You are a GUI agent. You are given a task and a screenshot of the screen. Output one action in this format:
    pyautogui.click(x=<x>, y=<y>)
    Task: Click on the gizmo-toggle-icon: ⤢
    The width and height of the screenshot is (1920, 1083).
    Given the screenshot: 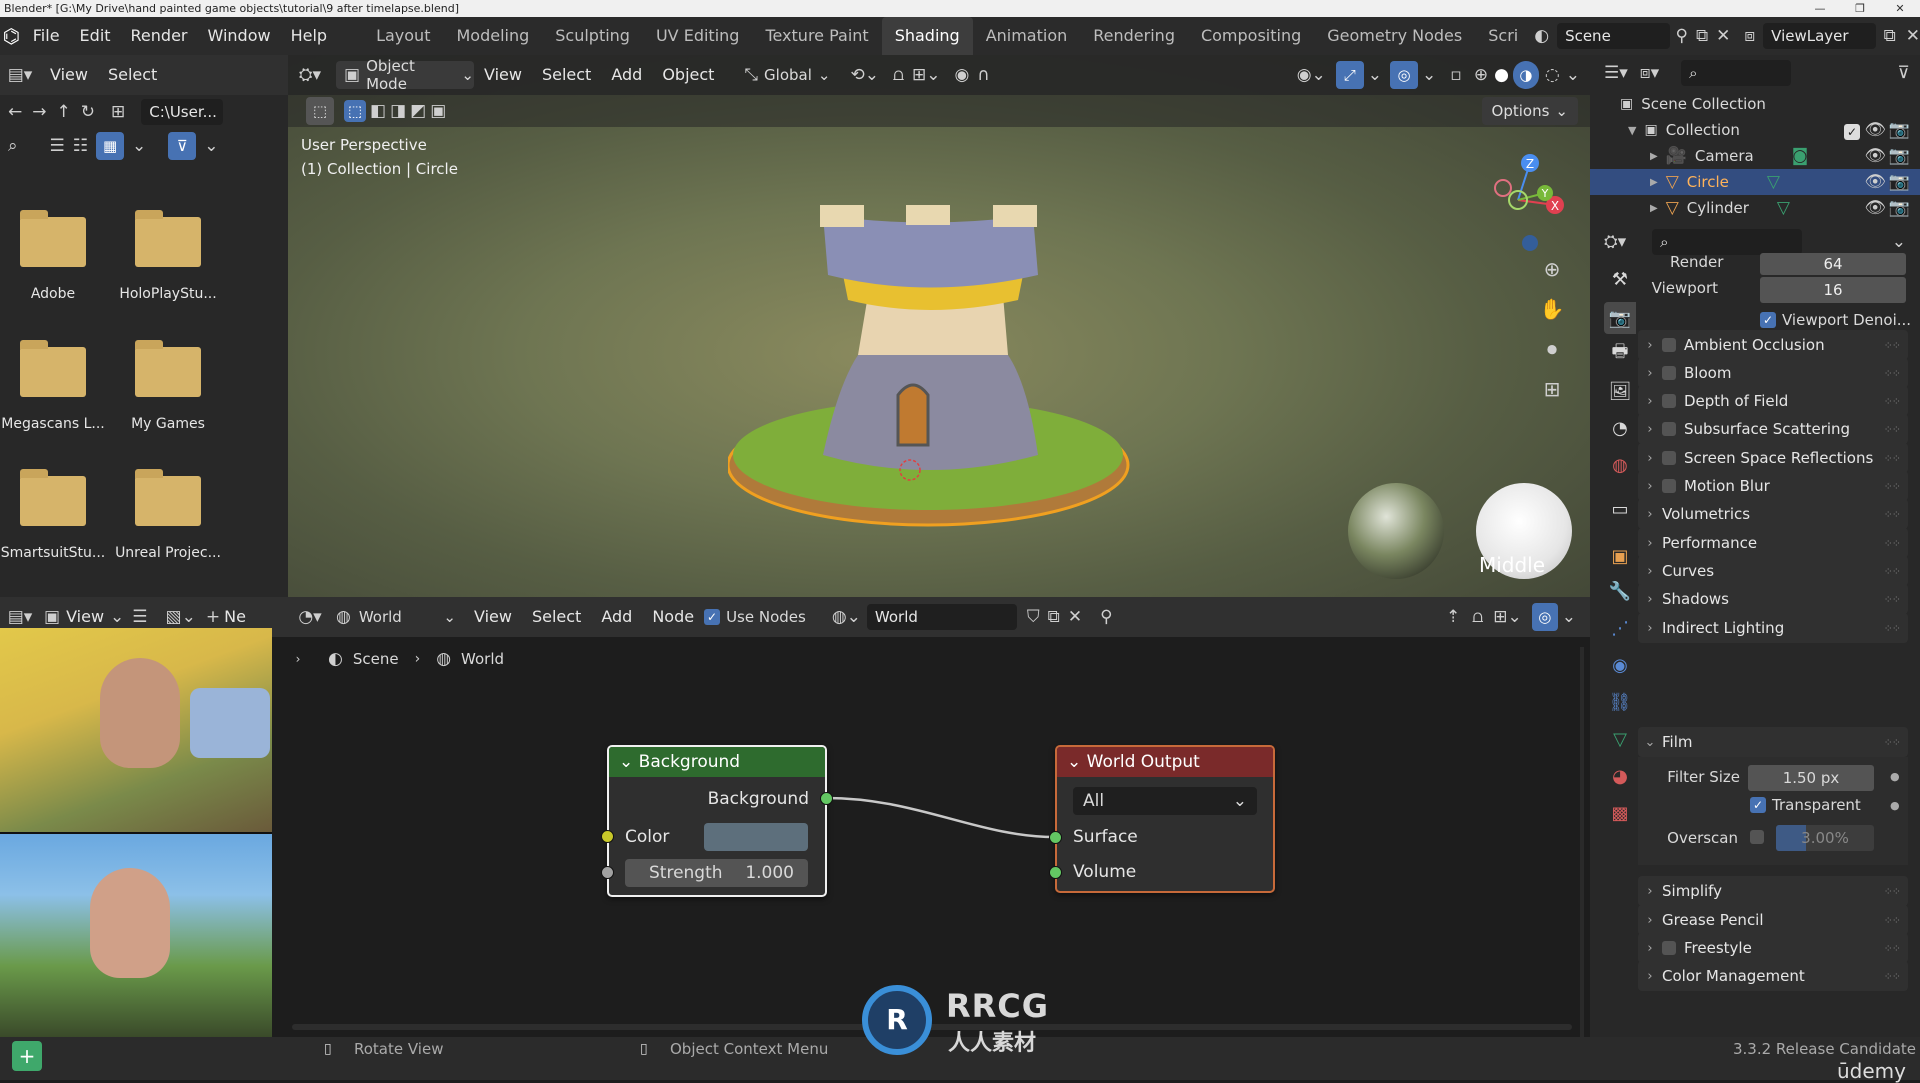 What is the action you would take?
    pyautogui.click(x=1349, y=75)
    